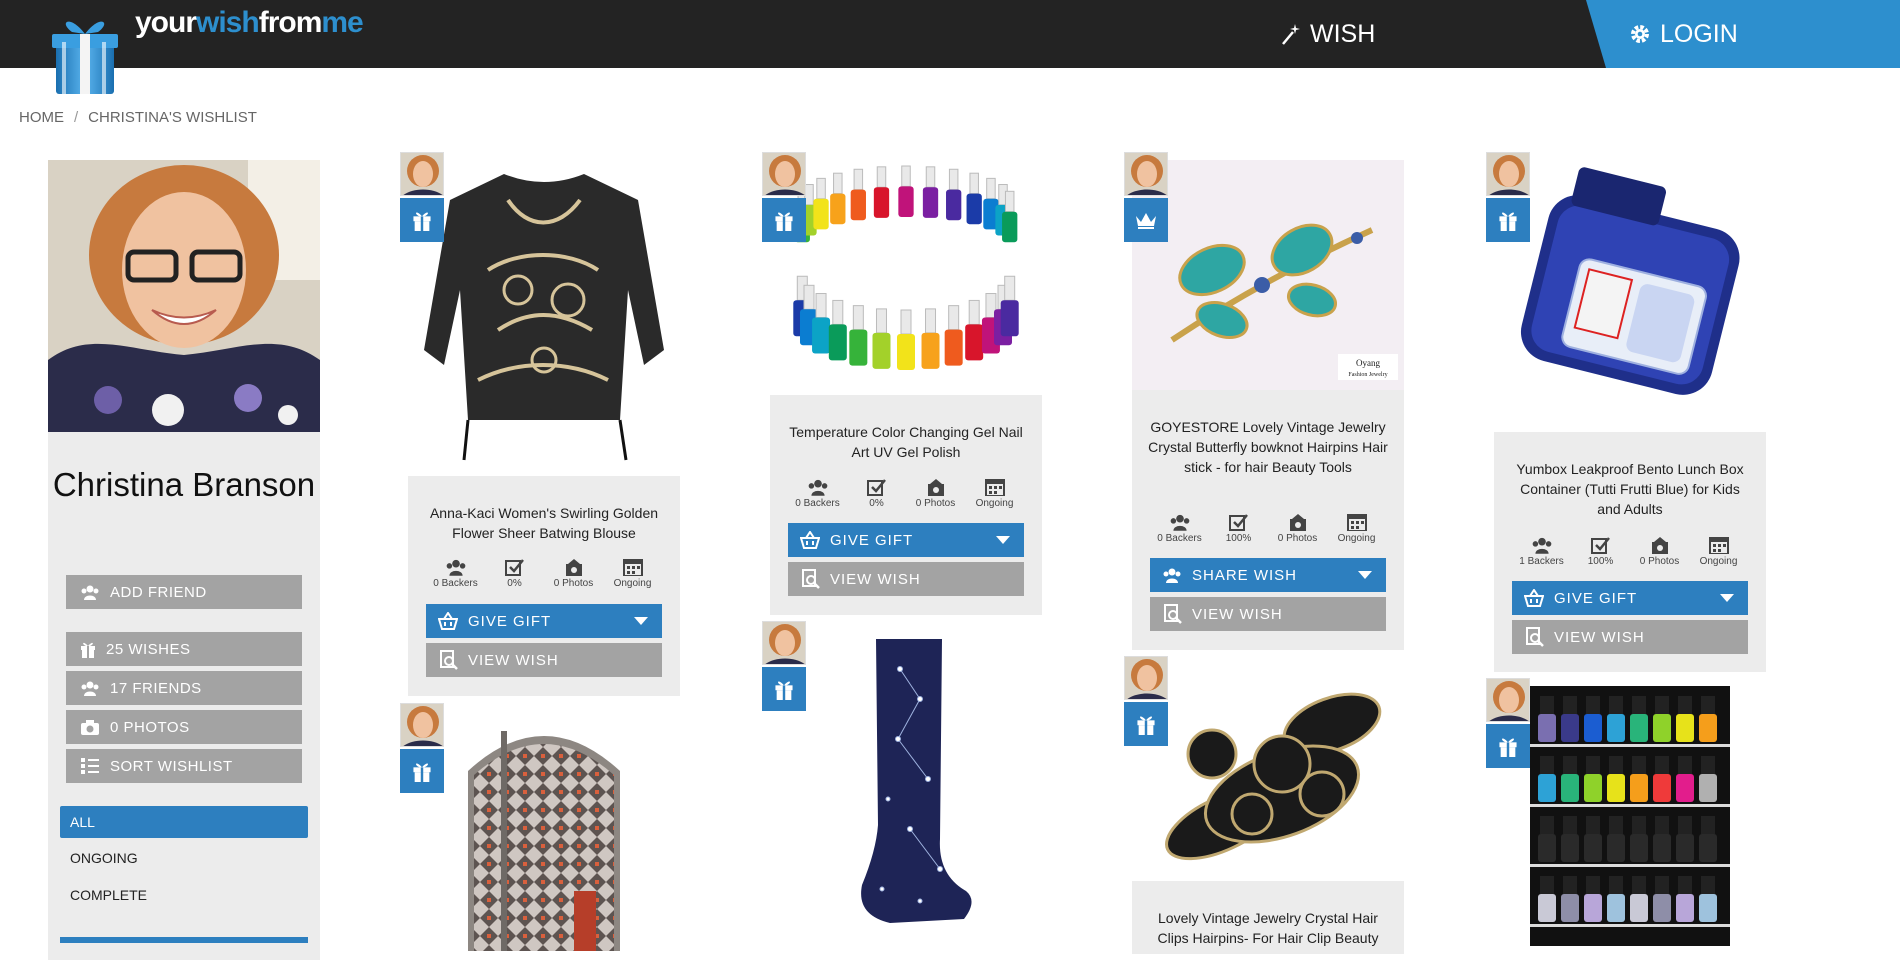 Image resolution: width=1900 pixels, height=960 pixels. I want to click on top-nav-bar: yourwishfromme WISH LOGIN, so click(950, 47).